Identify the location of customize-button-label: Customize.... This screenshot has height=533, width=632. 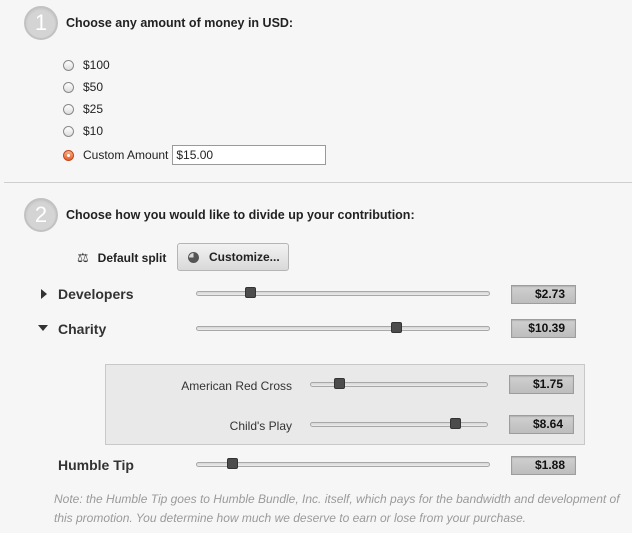
(244, 257).